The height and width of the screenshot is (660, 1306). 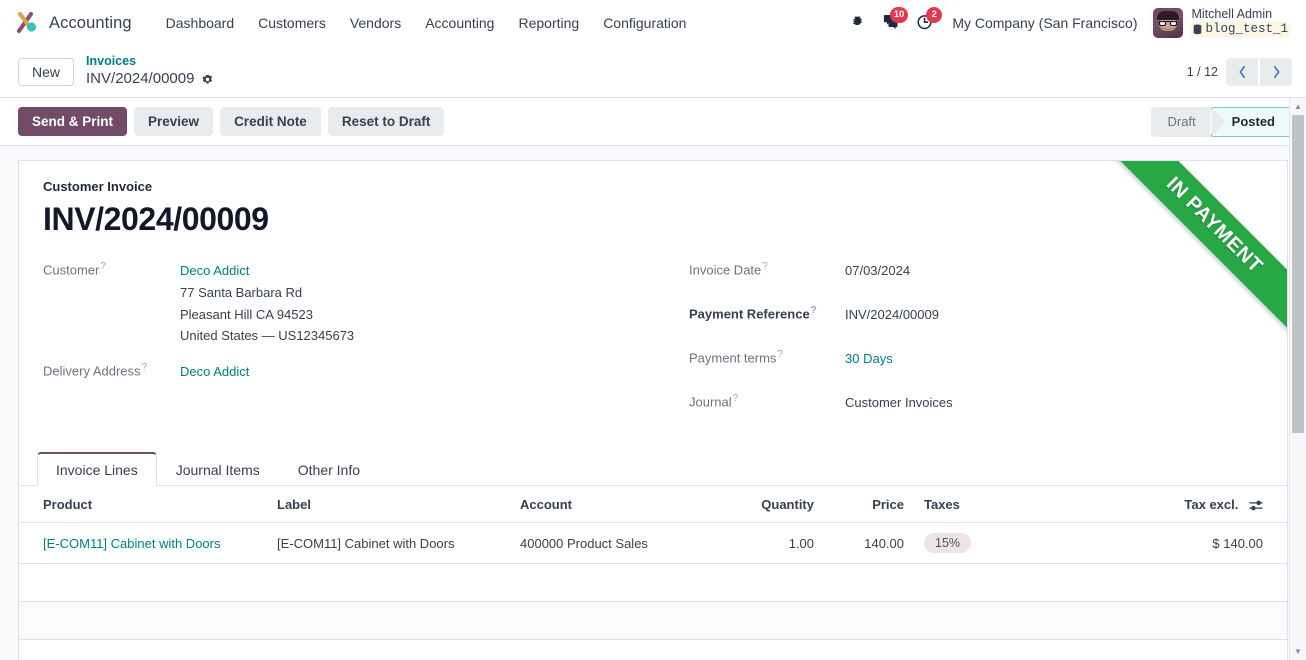 I want to click on column-header-taxes: Taxes, so click(x=1037, y=505).